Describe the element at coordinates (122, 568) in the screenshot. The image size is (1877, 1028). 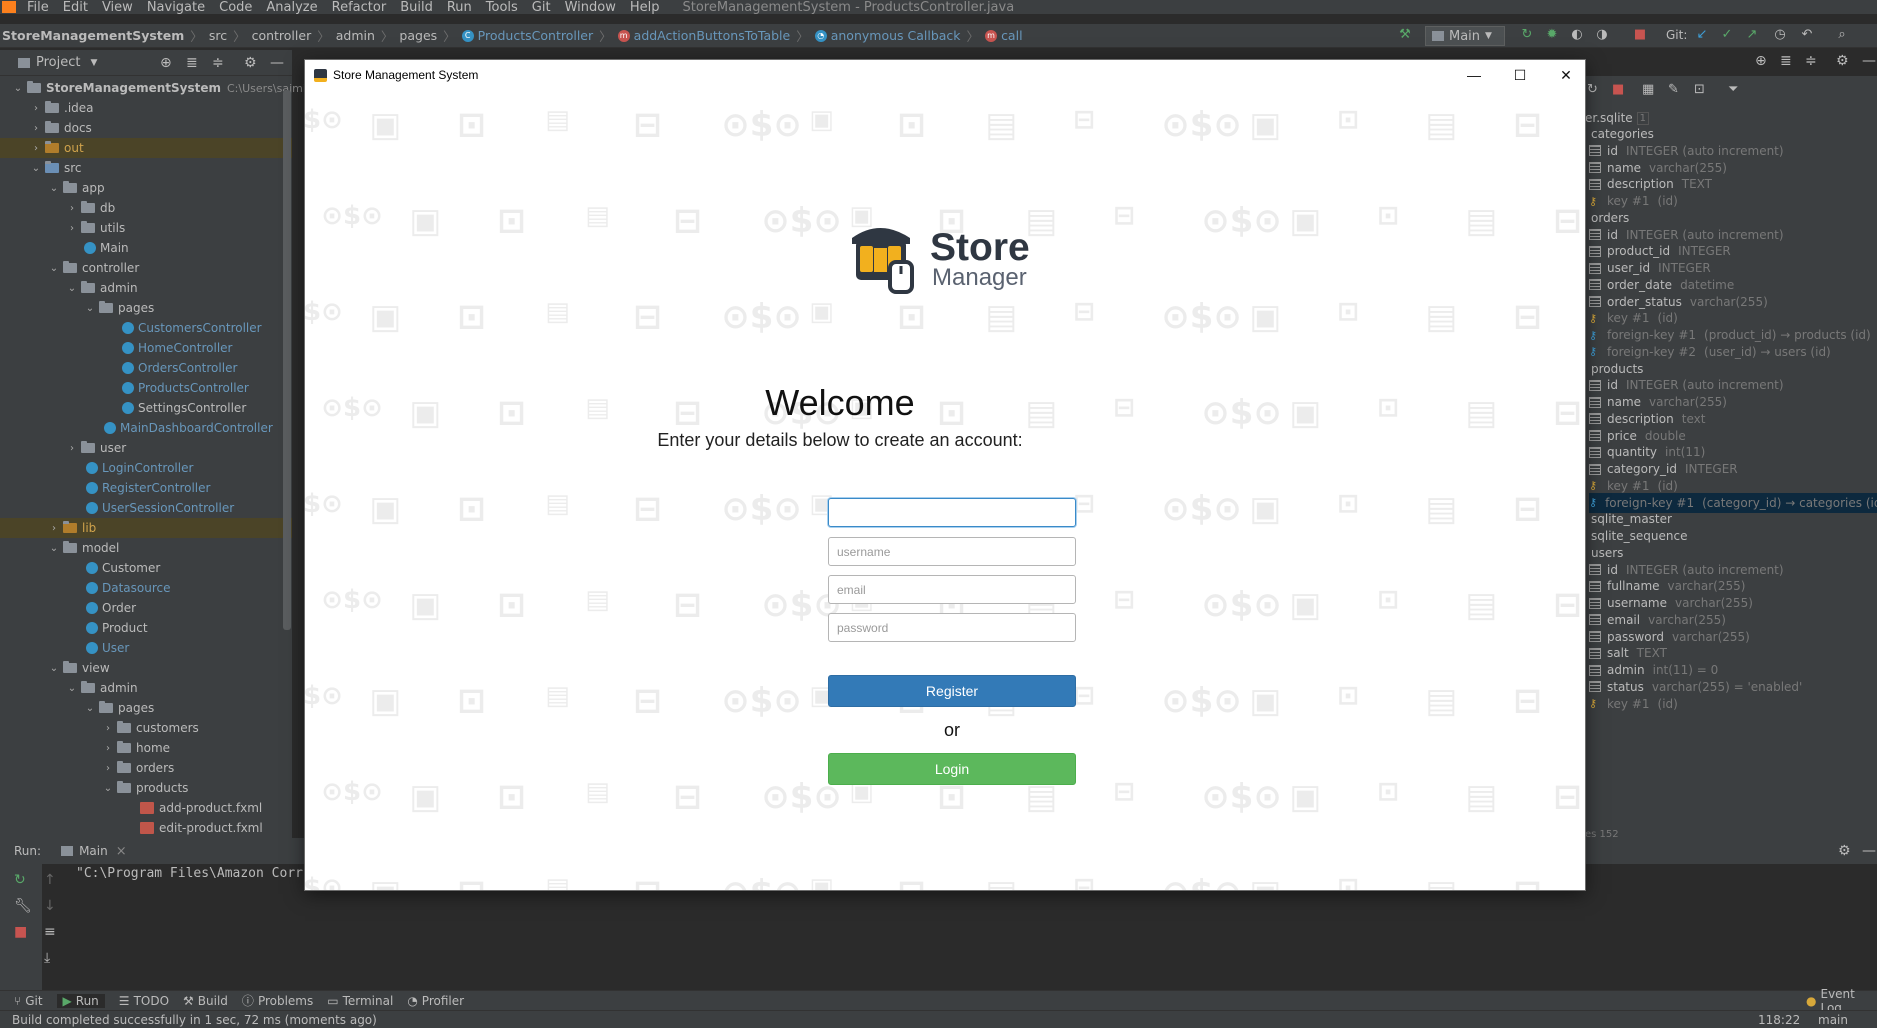
I see `tree-item: Customer` at that location.